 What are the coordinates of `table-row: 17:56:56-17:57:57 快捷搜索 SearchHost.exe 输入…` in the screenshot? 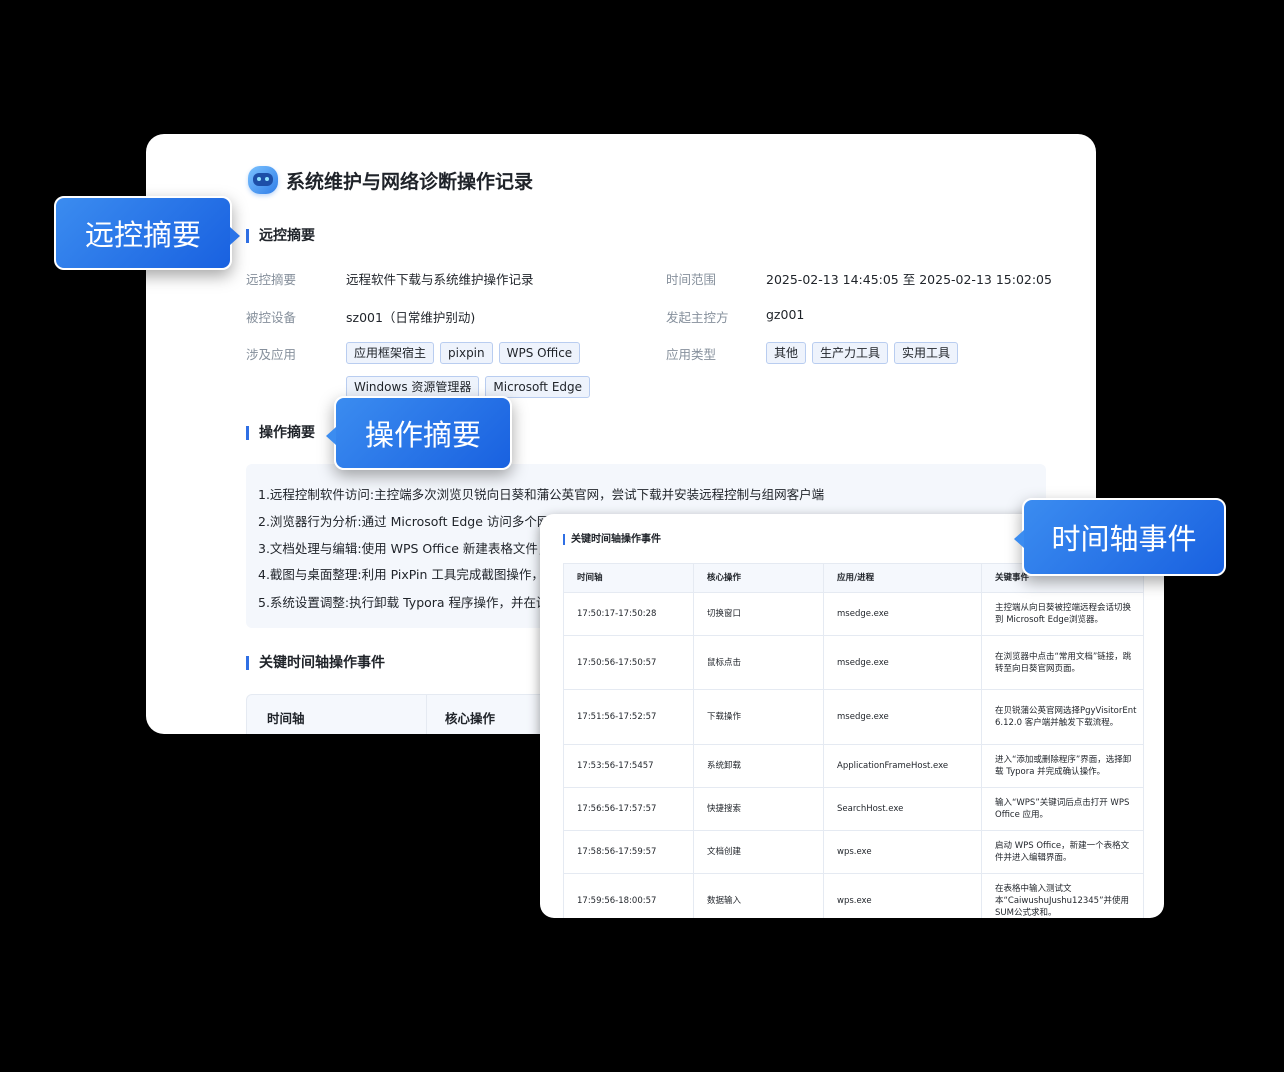 It's located at (853, 809).